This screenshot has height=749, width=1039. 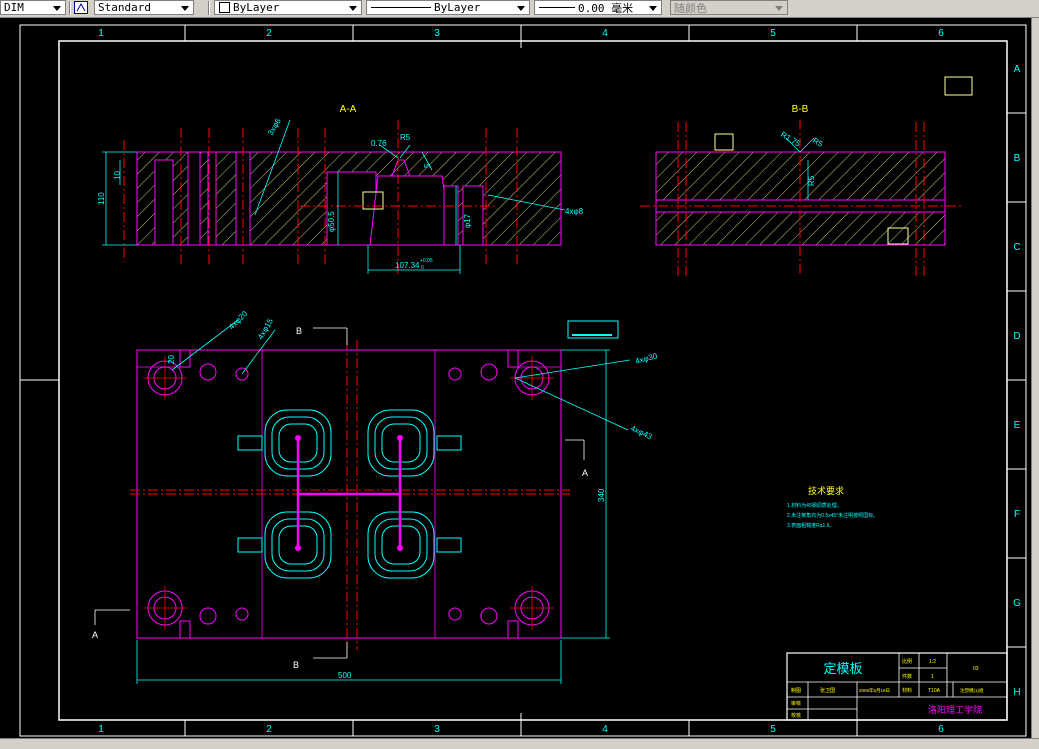 I want to click on lineweight-dropdown: 0.00 毫米, so click(x=598, y=7).